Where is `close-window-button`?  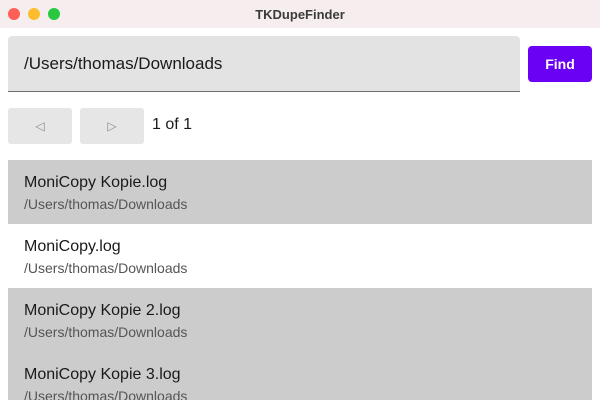 close-window-button is located at coordinates (14, 14).